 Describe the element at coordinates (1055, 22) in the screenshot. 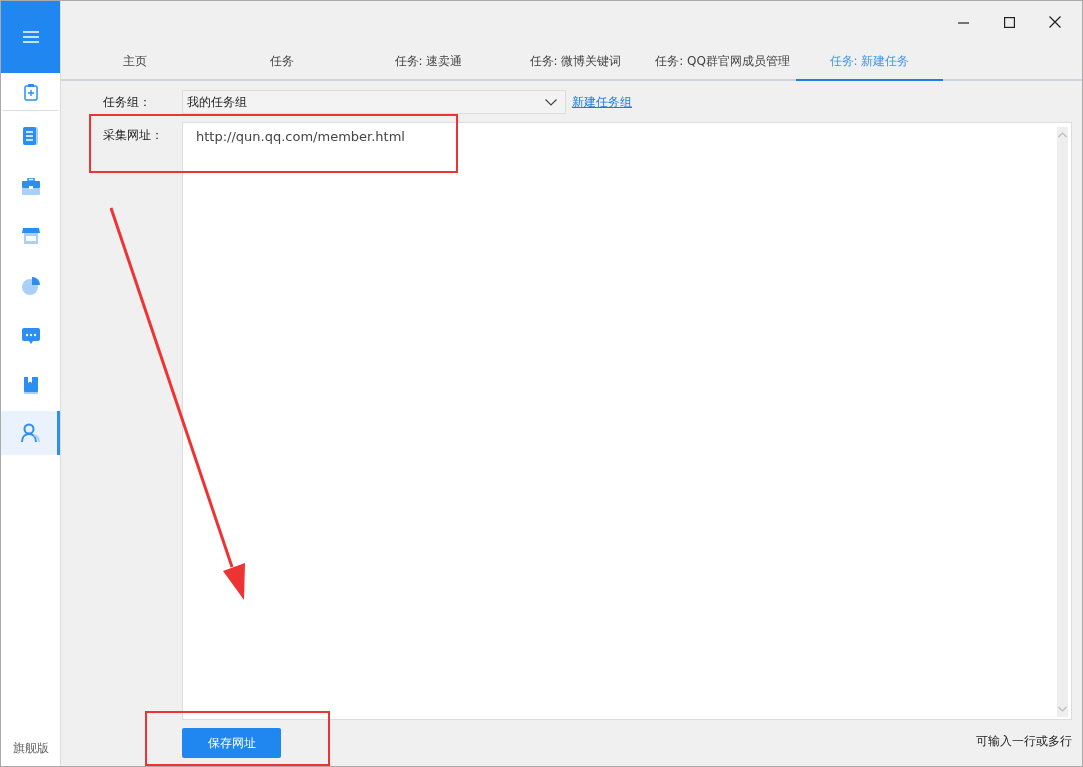

I see `close-icon` at that location.